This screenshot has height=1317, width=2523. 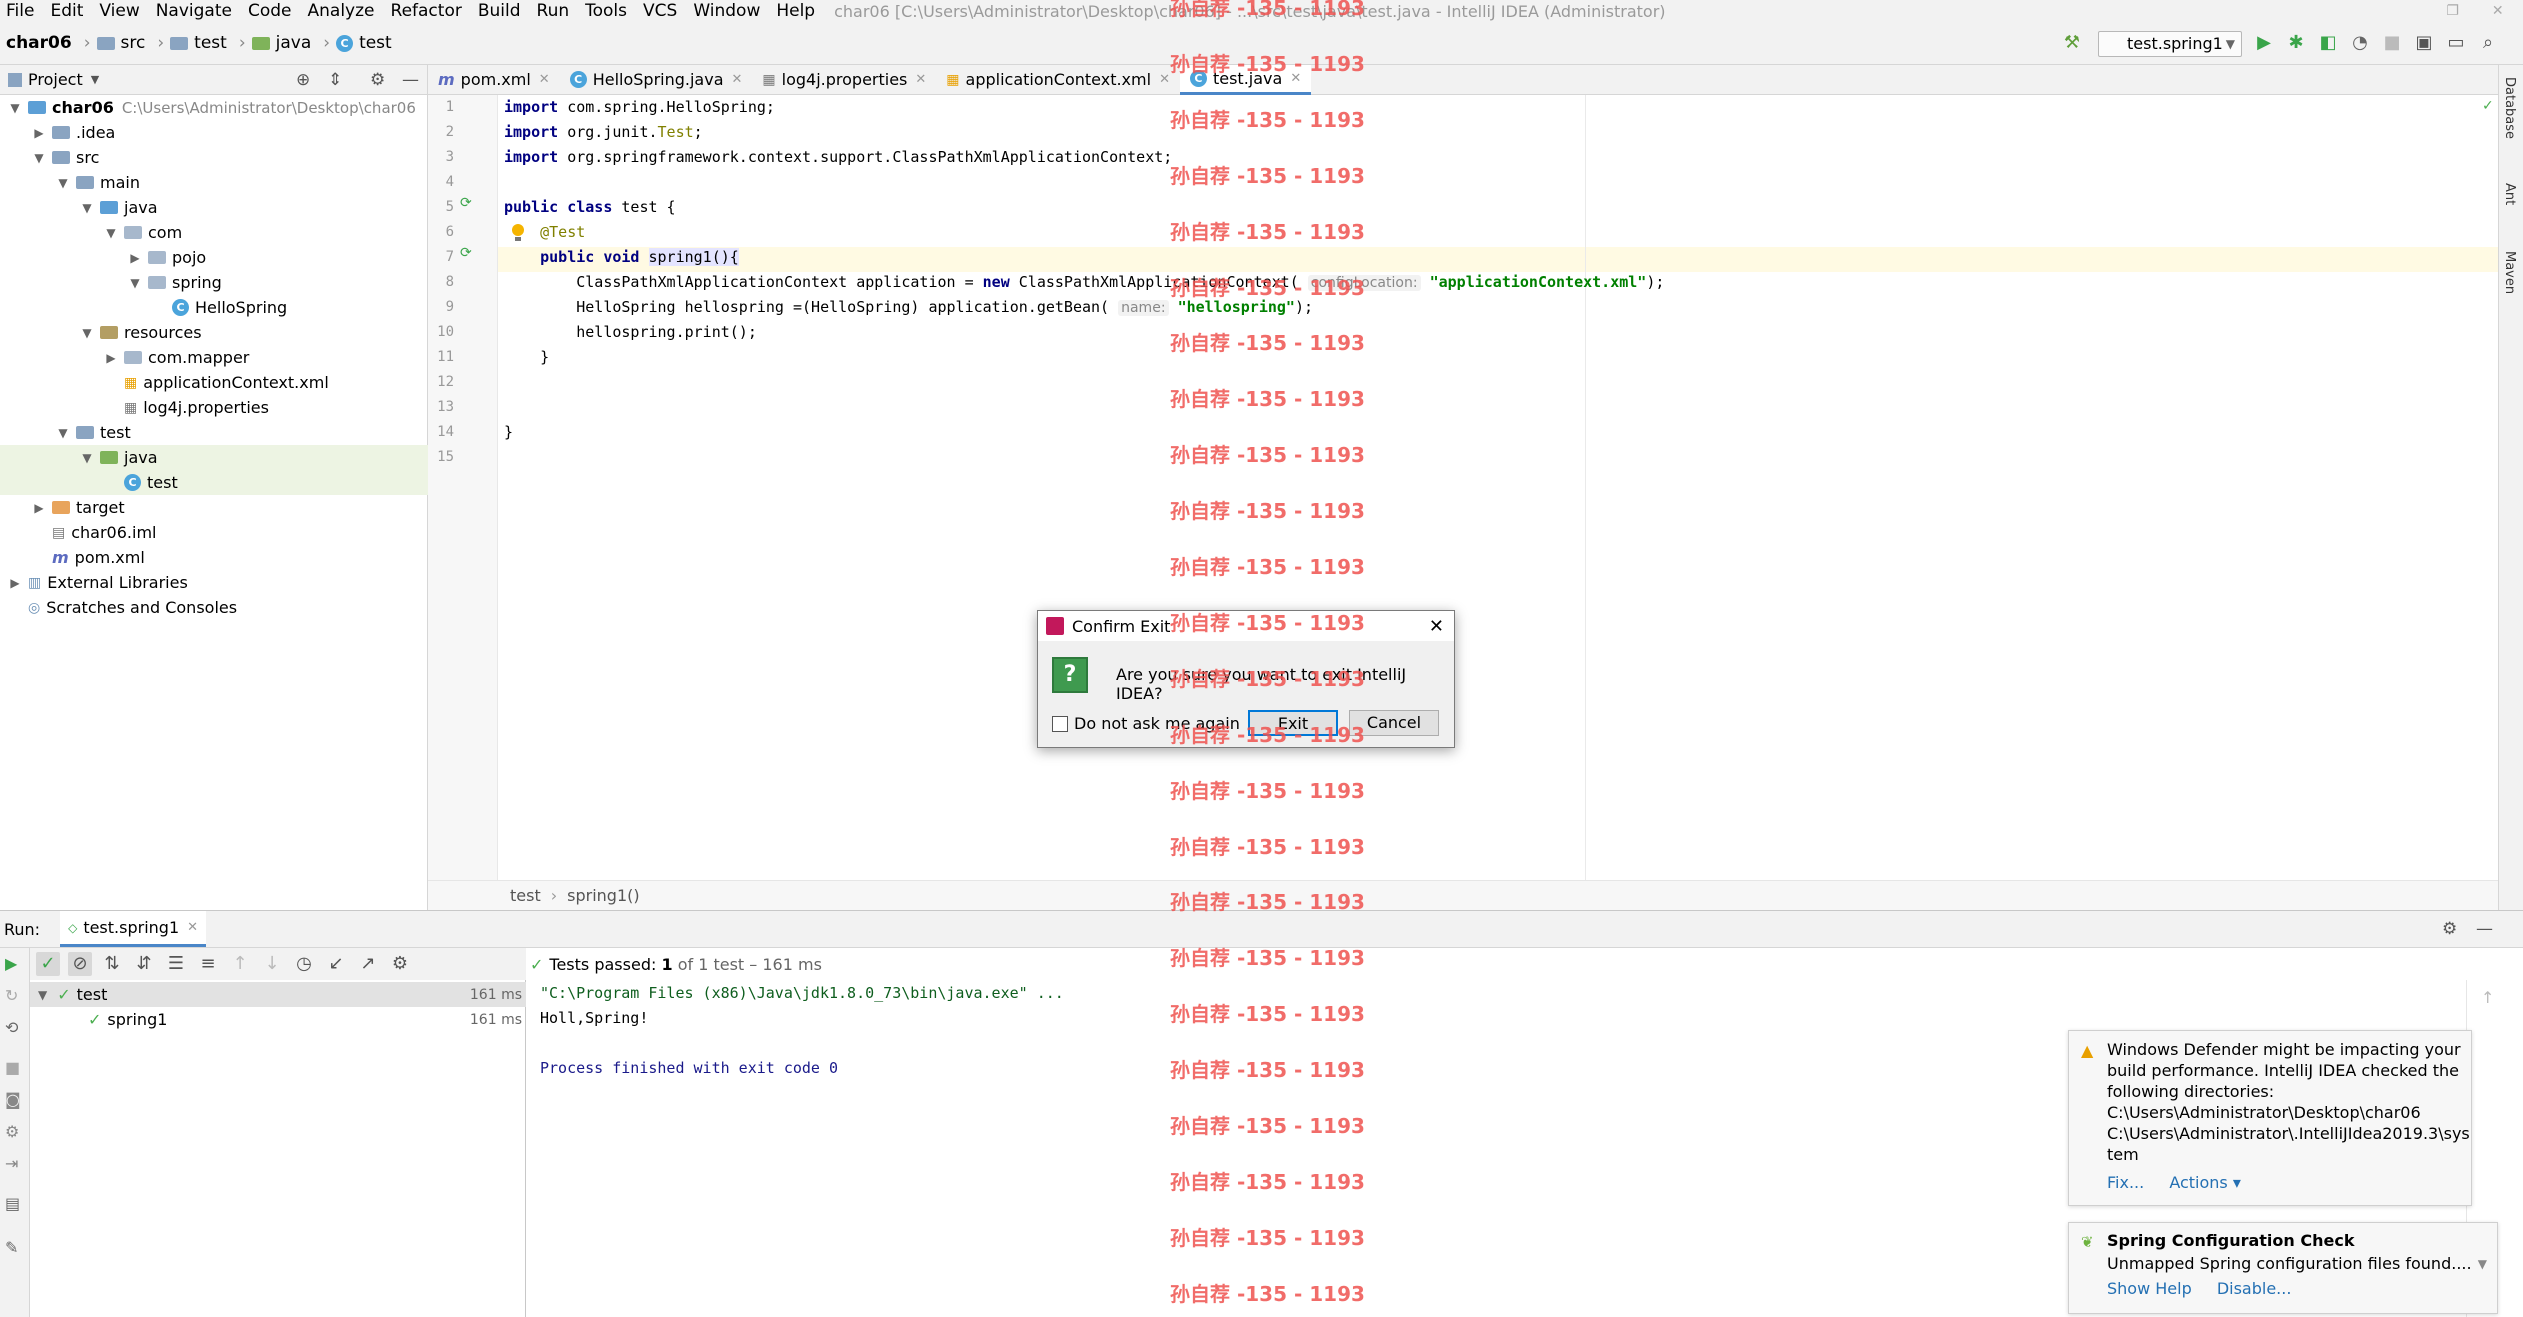 I want to click on editor-tab: Ctest.java ✕, so click(x=1245, y=79).